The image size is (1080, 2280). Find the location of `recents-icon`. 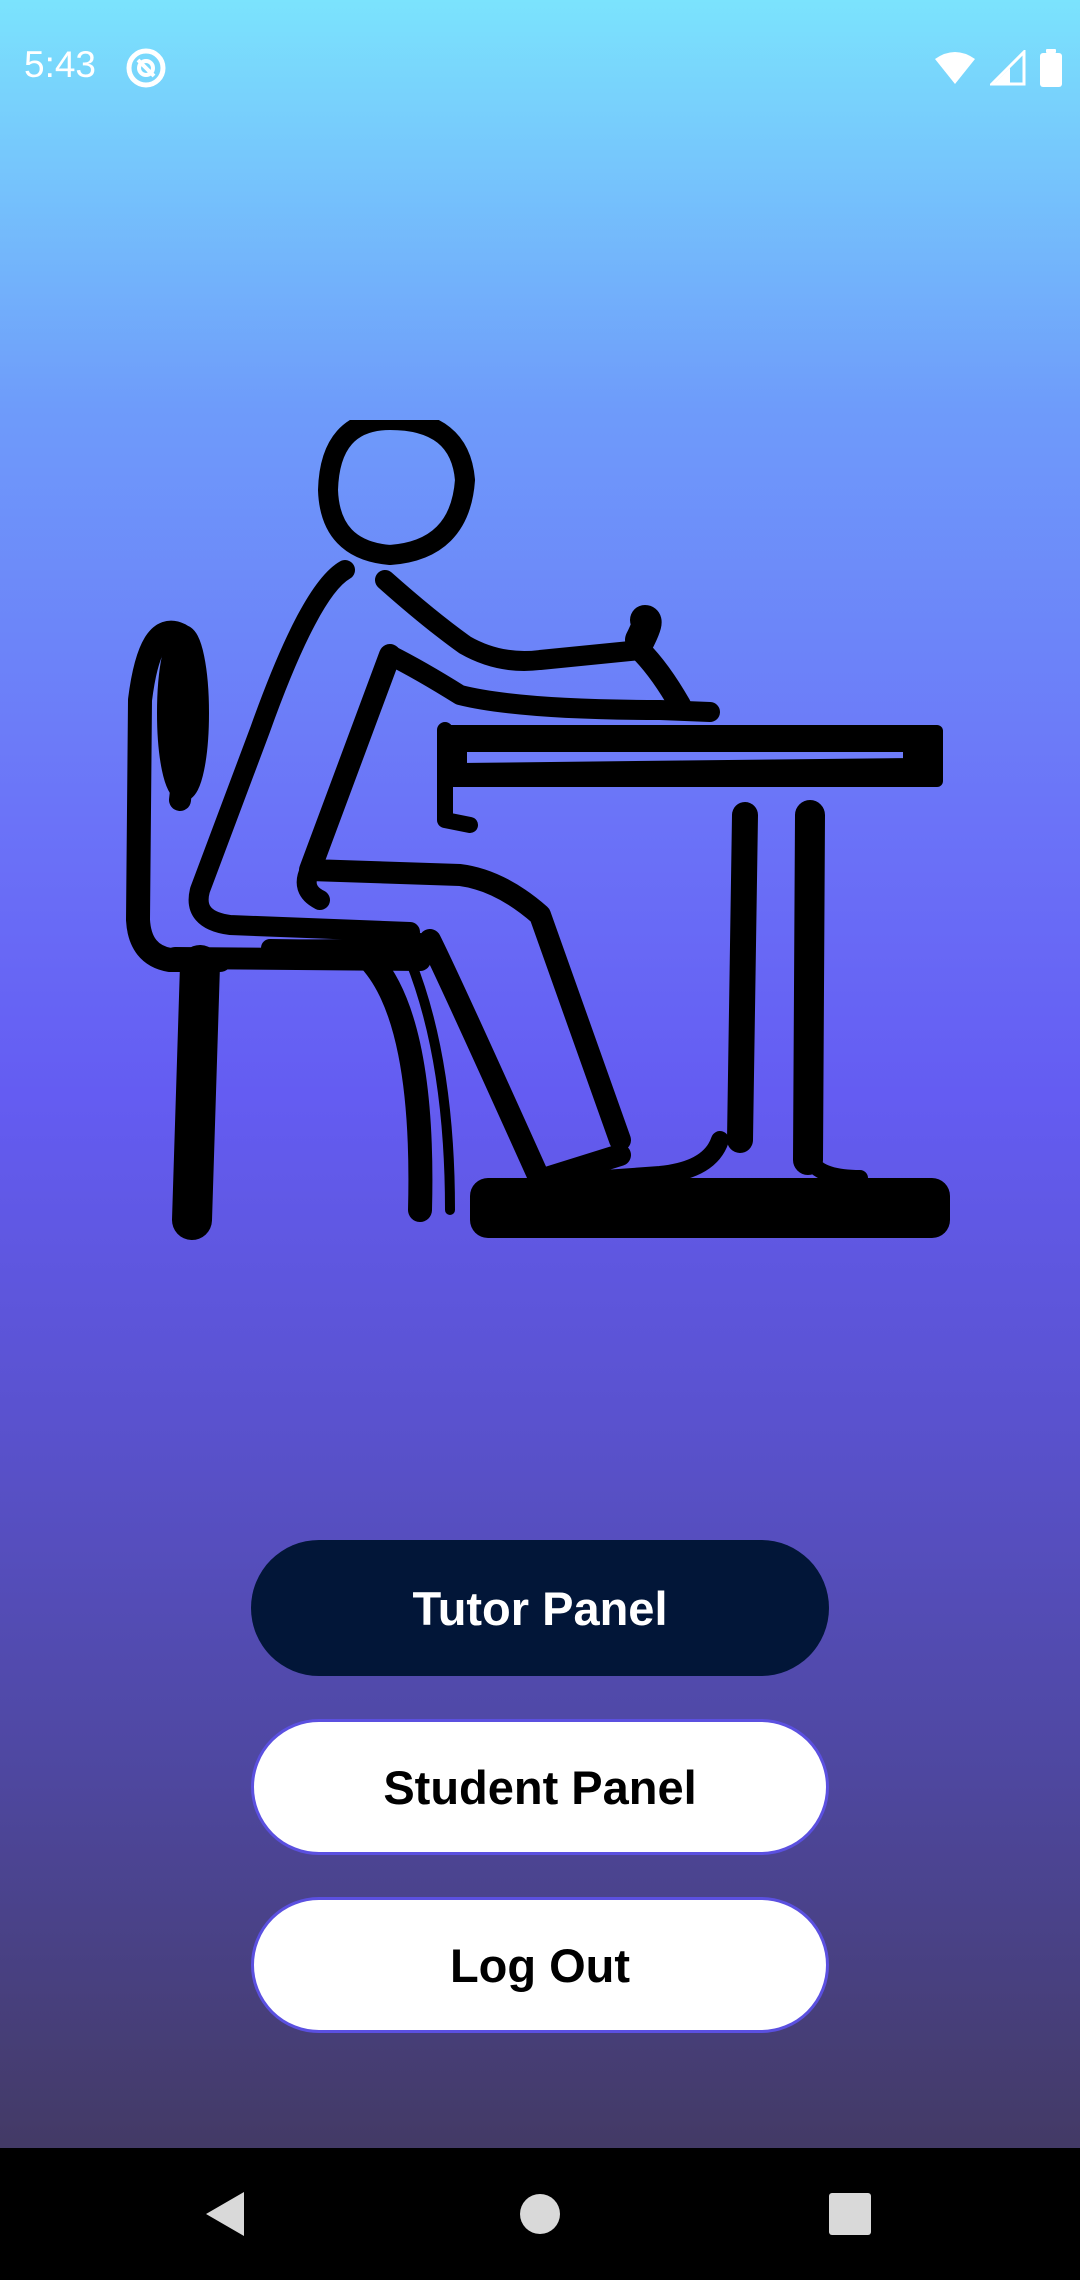

recents-icon is located at coordinates (850, 2214).